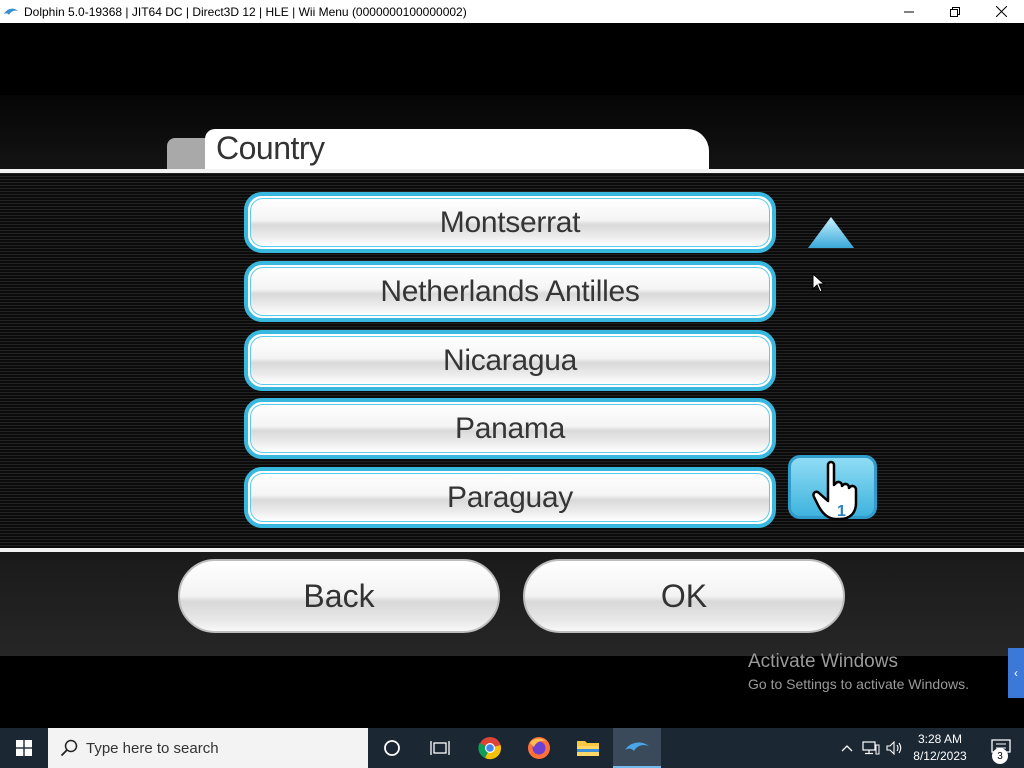 This screenshot has width=1024, height=768. I want to click on cortana-icon, so click(392, 748).